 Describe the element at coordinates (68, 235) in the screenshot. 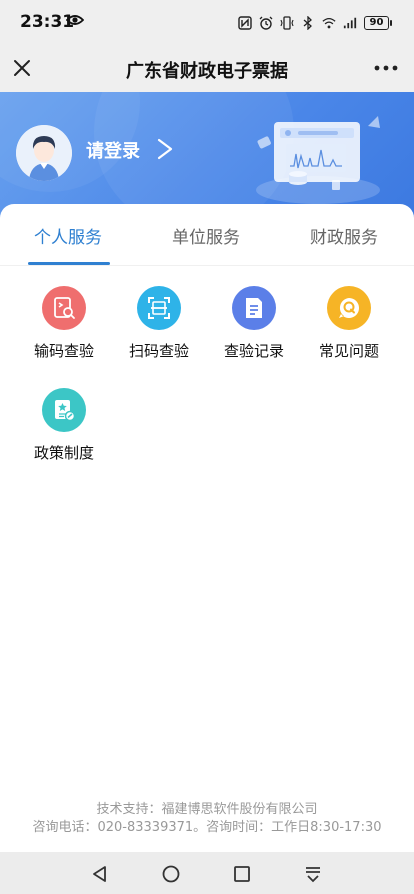

I see `tab-personal: 个人服务` at that location.